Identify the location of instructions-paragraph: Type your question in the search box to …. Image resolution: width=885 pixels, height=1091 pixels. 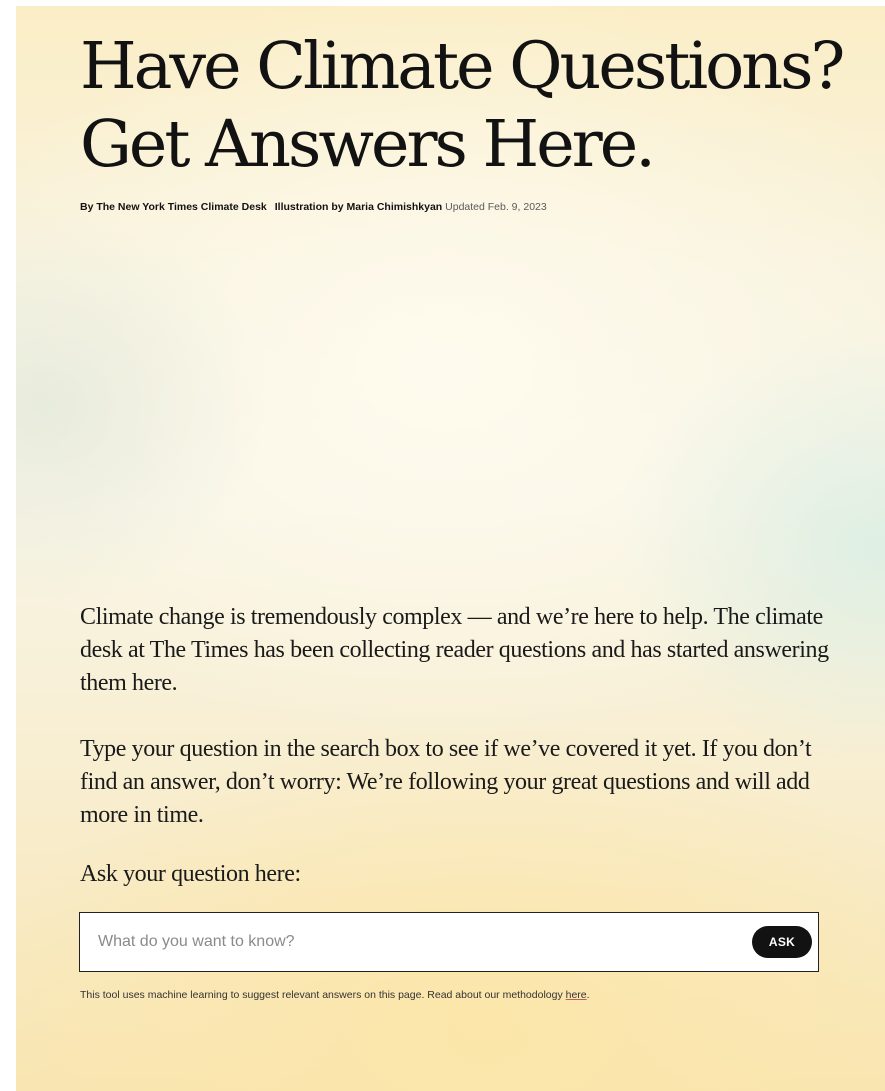
(446, 782).